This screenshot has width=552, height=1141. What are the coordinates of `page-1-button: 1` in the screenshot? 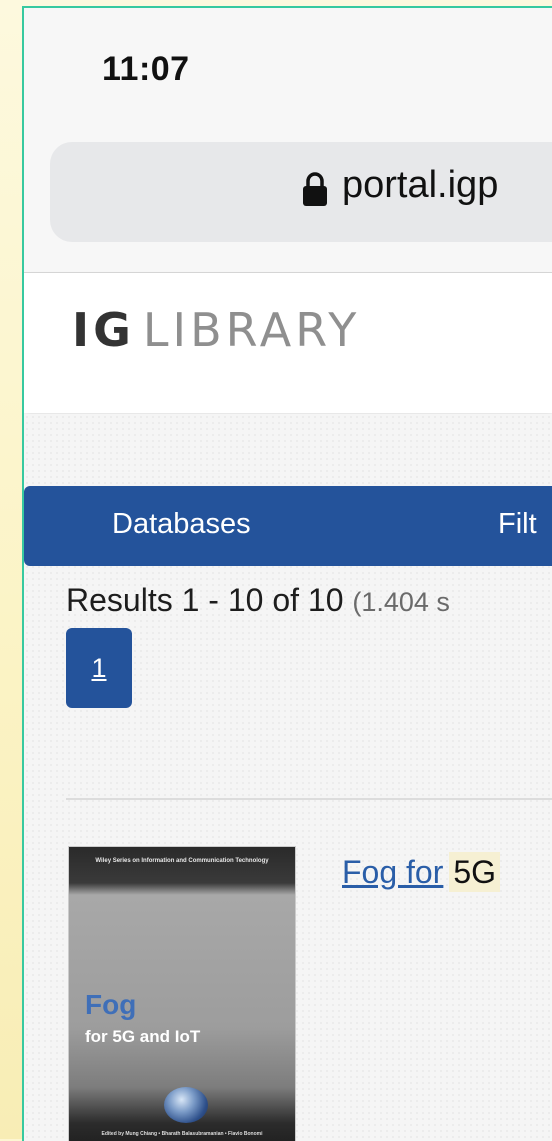 It's located at (99, 668).